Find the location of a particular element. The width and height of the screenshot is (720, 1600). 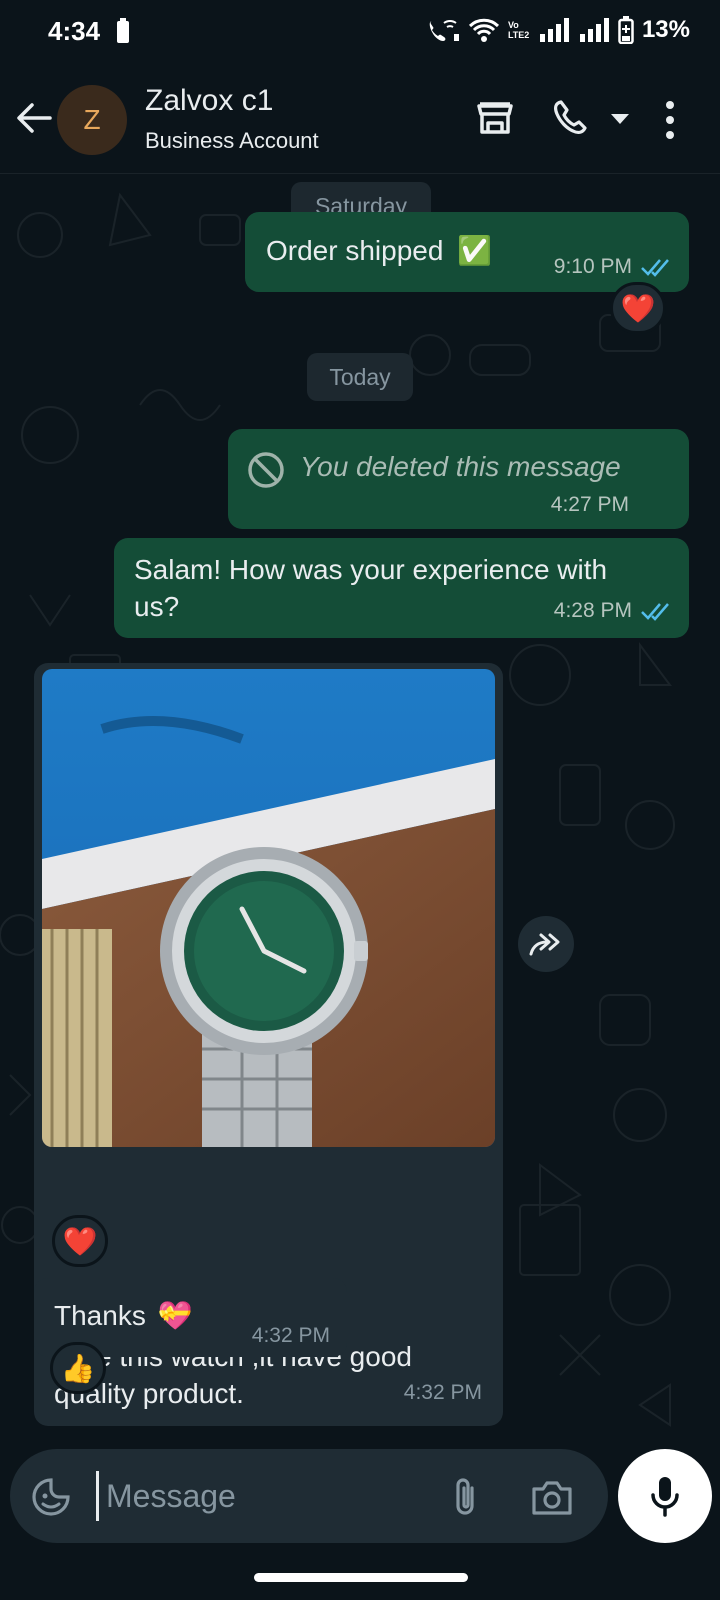

battery-icon is located at coordinates (626, 30).